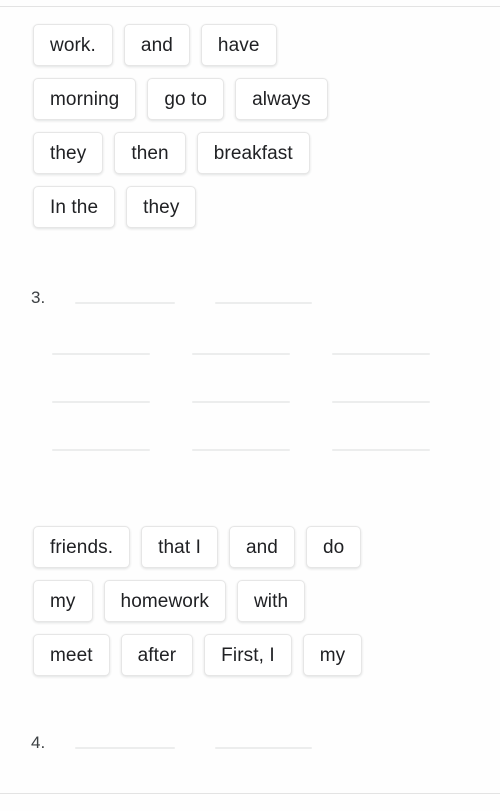 The height and width of the screenshot is (811, 500). What do you see at coordinates (333, 547) in the screenshot?
I see `word-chip: do` at bounding box center [333, 547].